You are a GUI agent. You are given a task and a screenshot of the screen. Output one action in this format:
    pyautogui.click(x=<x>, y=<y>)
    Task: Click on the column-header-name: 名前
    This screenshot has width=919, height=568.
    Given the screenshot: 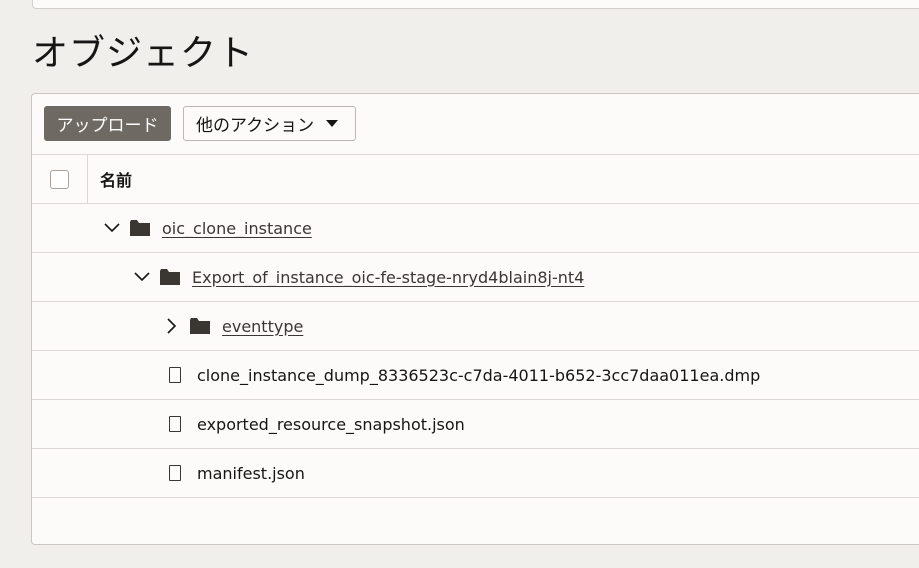 What is the action you would take?
    pyautogui.click(x=116, y=180)
    